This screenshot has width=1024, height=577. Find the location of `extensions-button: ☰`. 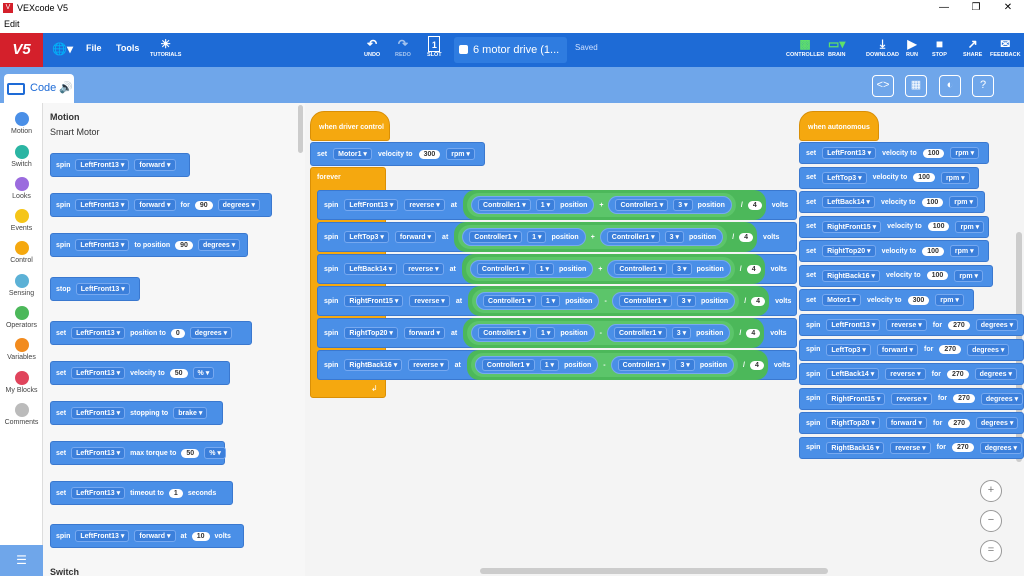

extensions-button: ☰ is located at coordinates (21, 560).